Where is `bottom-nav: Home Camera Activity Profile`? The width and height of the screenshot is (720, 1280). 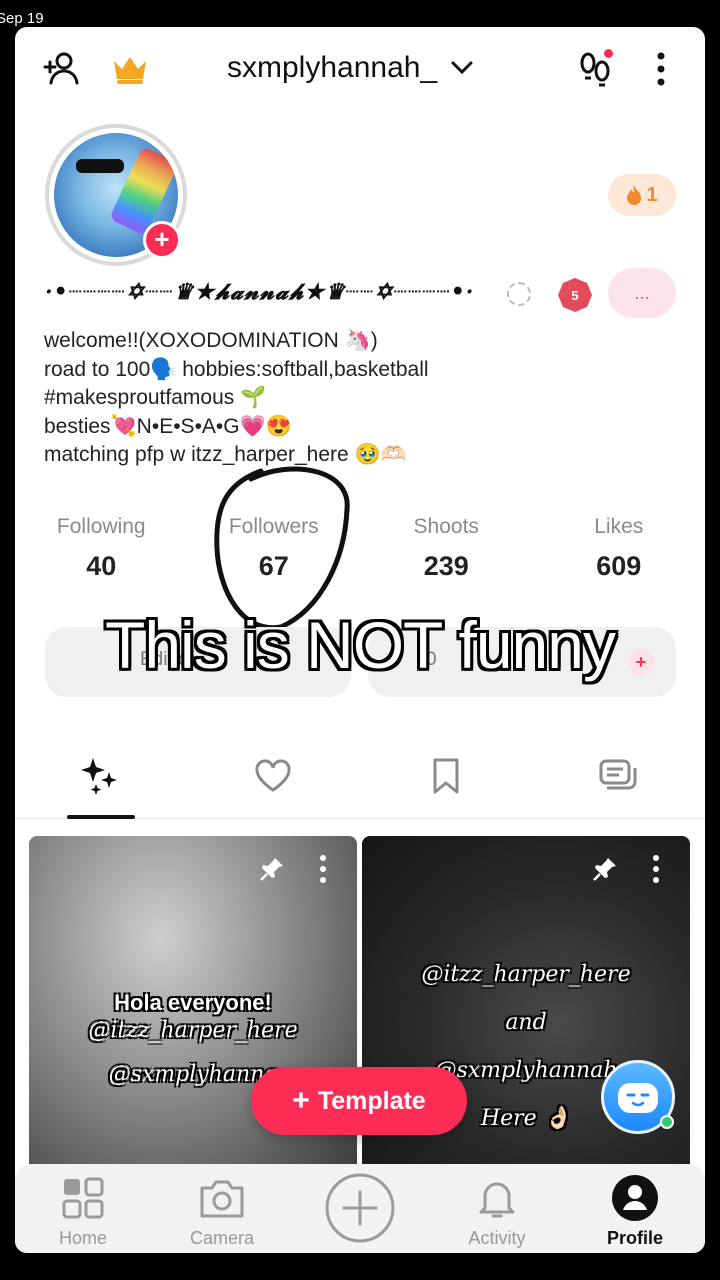
bottom-nav: Home Camera Activity Profile is located at coordinates (360, 1208).